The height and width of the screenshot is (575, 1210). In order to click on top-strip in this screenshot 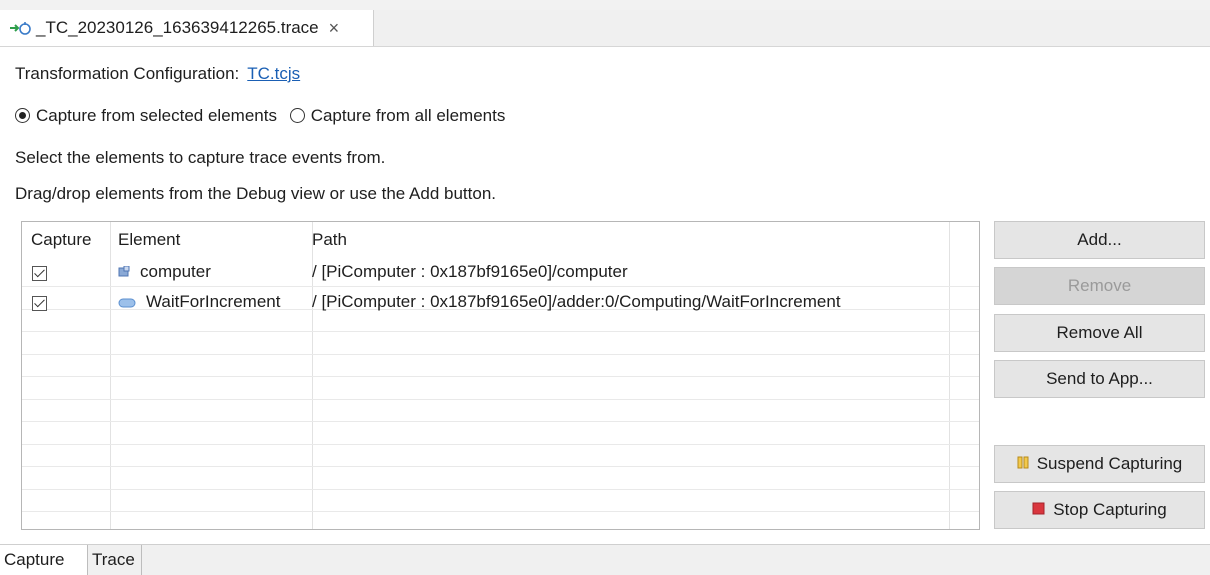, I will do `click(605, 5)`.